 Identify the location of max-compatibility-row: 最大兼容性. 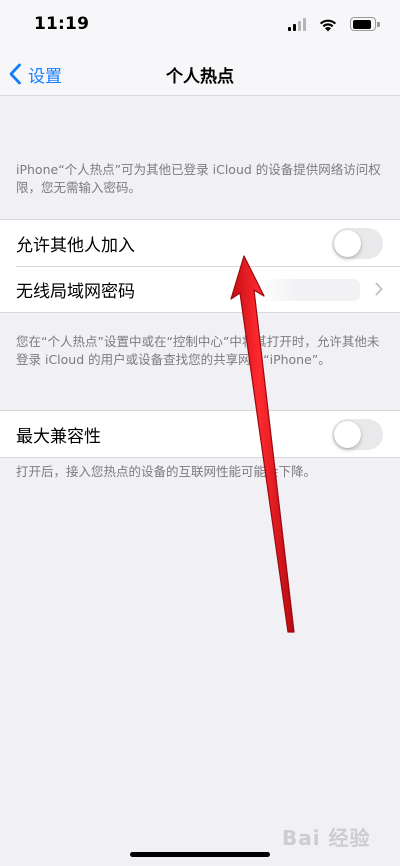
(200, 434).